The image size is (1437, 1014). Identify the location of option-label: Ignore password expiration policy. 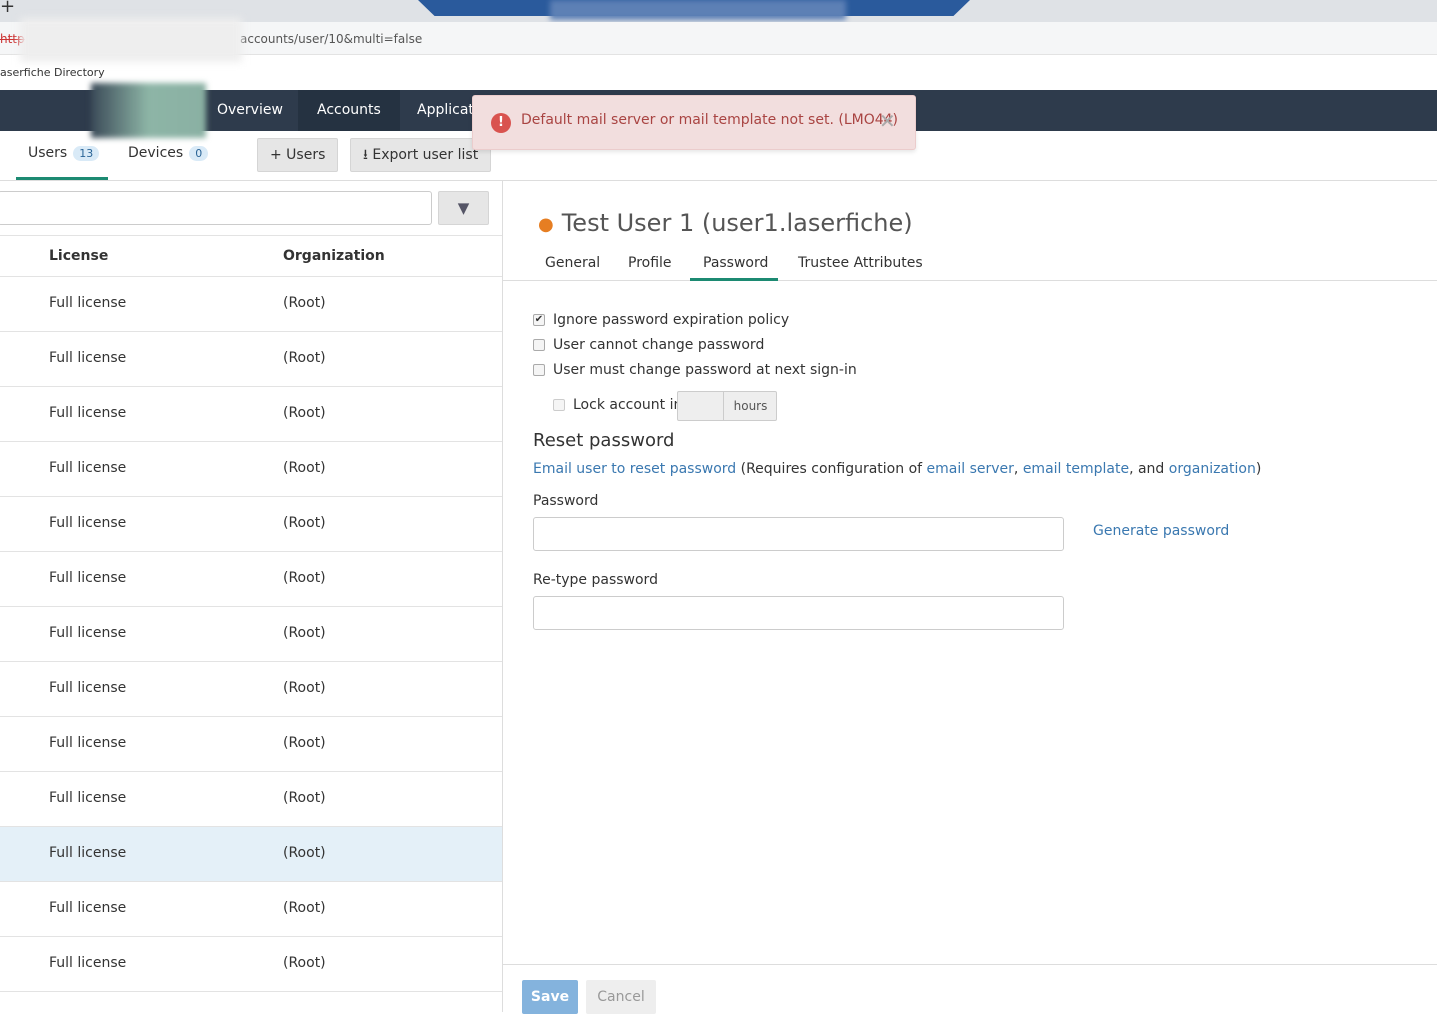
(671, 320).